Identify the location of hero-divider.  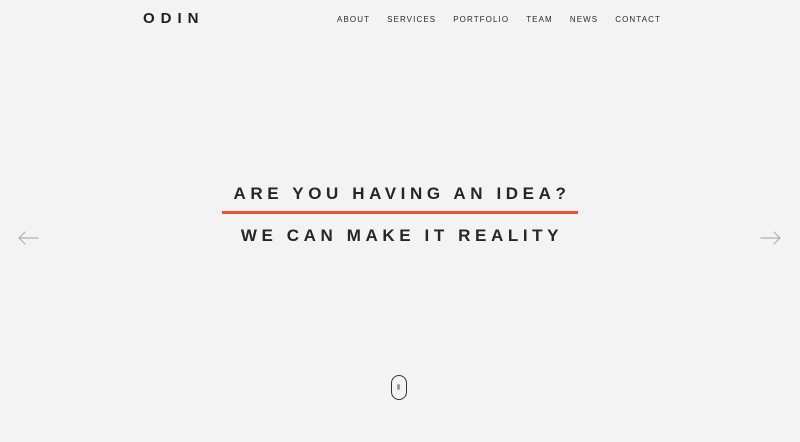
(400, 212).